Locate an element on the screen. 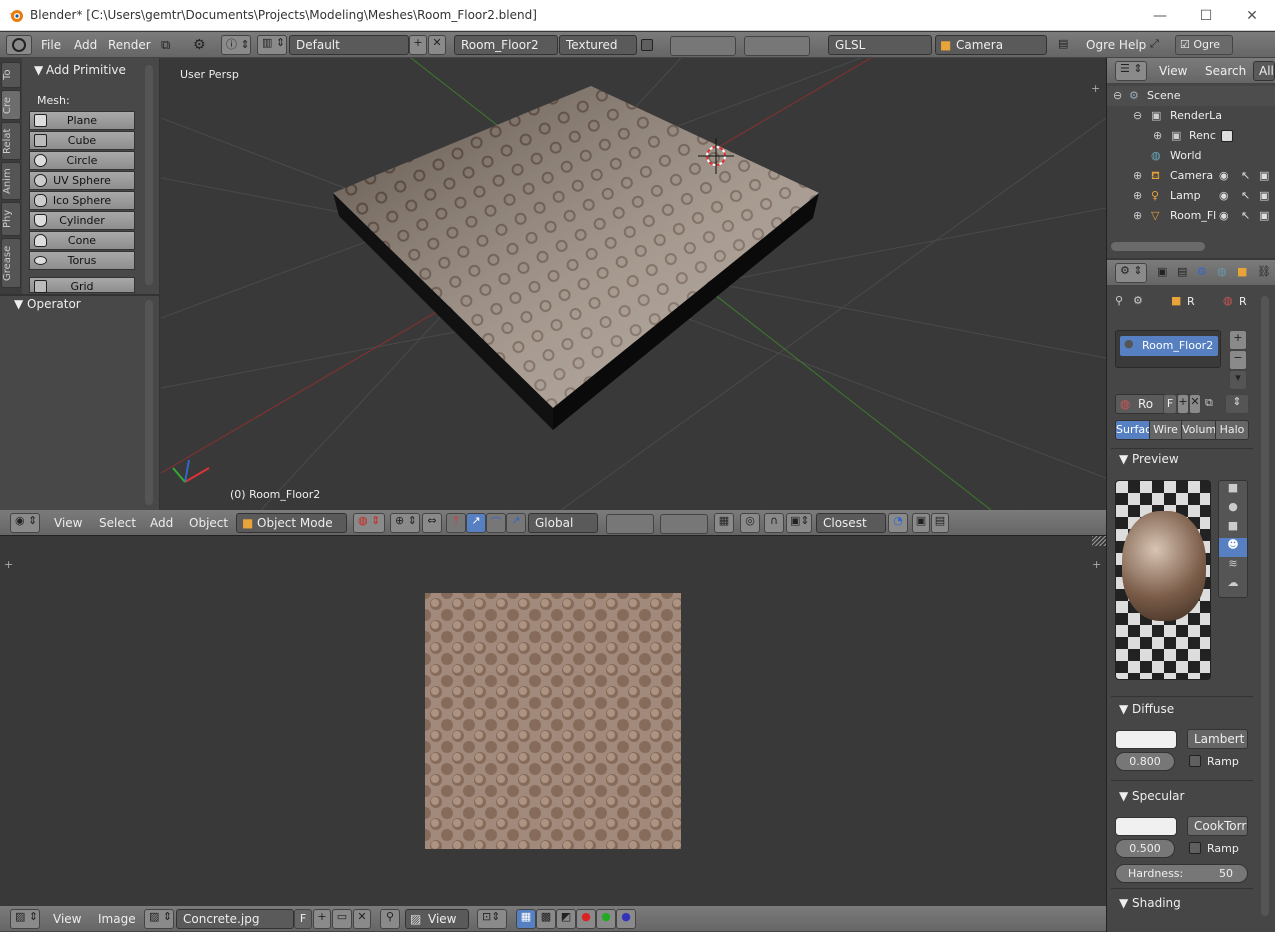 The width and height of the screenshot is (1275, 932). area-split-handle is located at coordinates (1099, 541).